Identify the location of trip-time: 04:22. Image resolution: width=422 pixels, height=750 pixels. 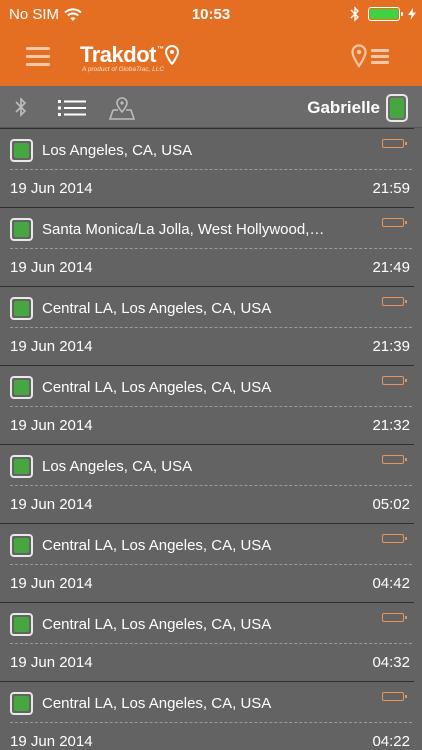
(391, 741).